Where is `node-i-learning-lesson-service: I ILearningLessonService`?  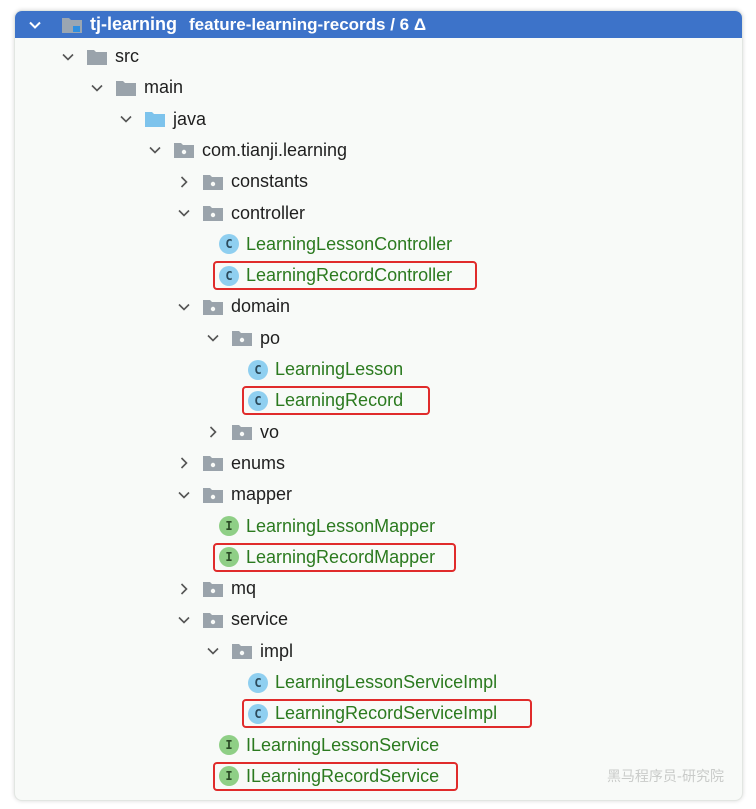
node-i-learning-lesson-service: I ILearningLessonService is located at coordinates (378, 745).